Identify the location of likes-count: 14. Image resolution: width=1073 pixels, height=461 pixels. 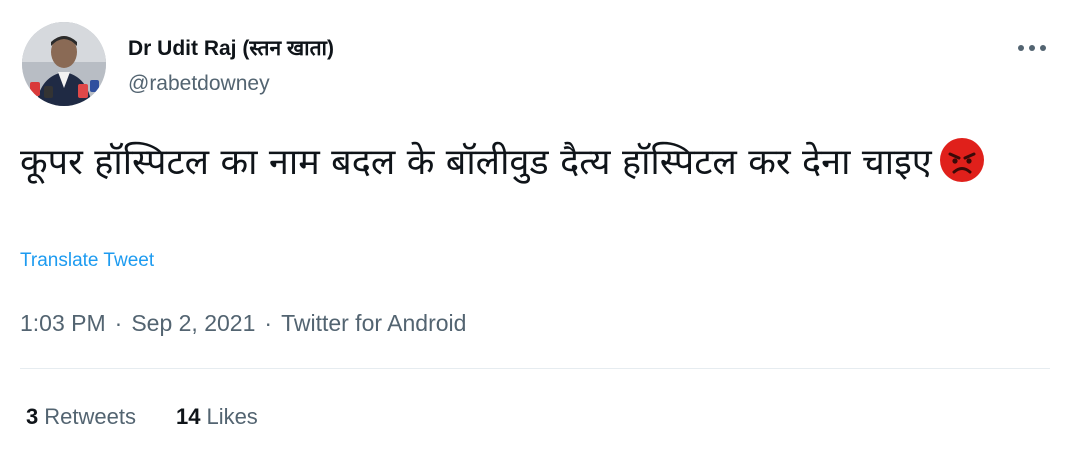
(188, 416).